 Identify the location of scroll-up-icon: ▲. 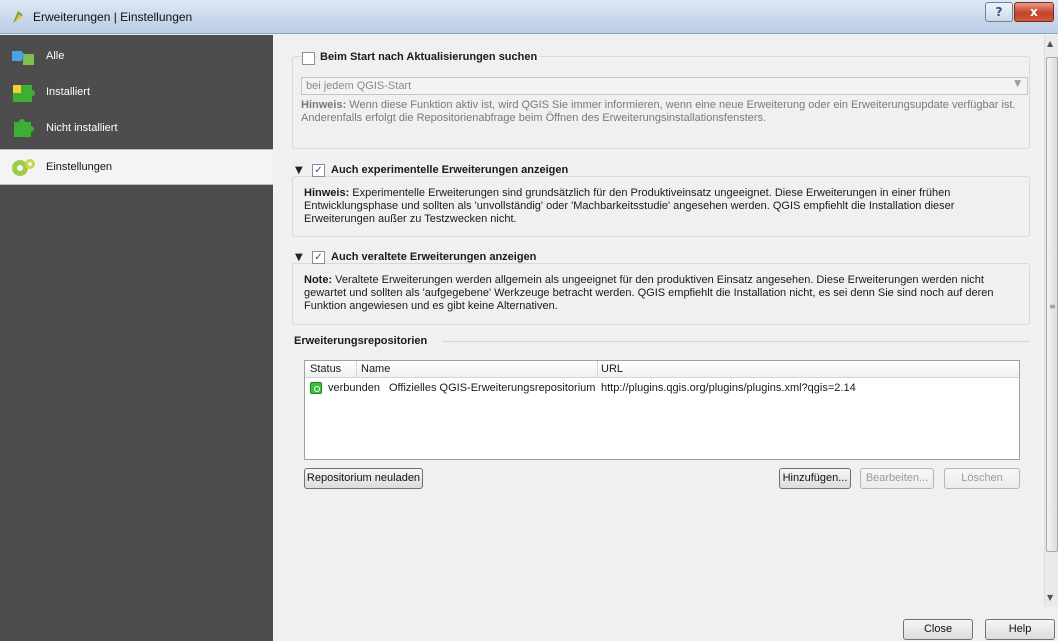
(1050, 43).